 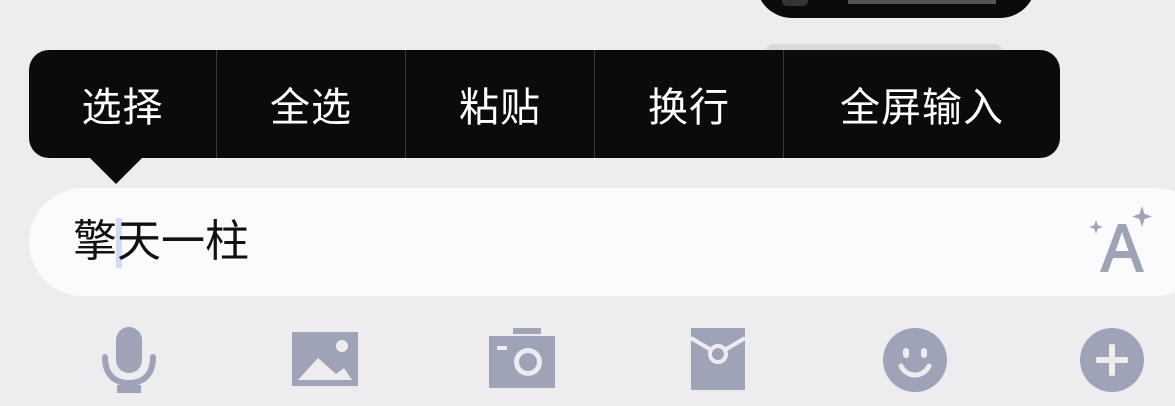 I want to click on plus-icon, so click(x=1112, y=360).